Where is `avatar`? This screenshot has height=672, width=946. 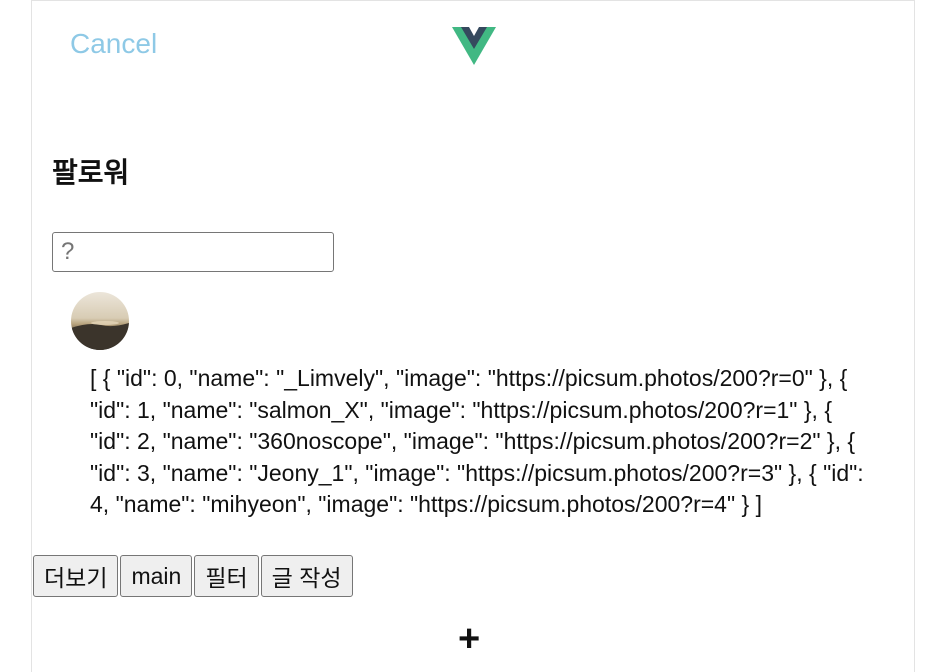 avatar is located at coordinates (100, 321).